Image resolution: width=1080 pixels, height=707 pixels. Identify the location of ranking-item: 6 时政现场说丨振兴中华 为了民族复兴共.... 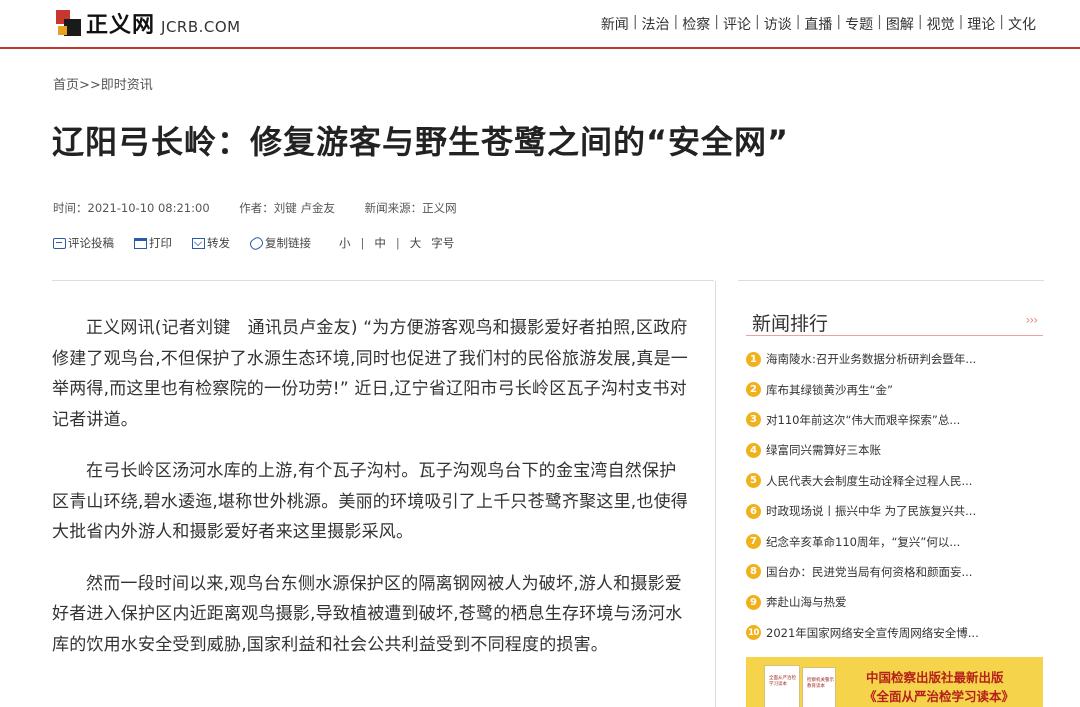
(894, 511).